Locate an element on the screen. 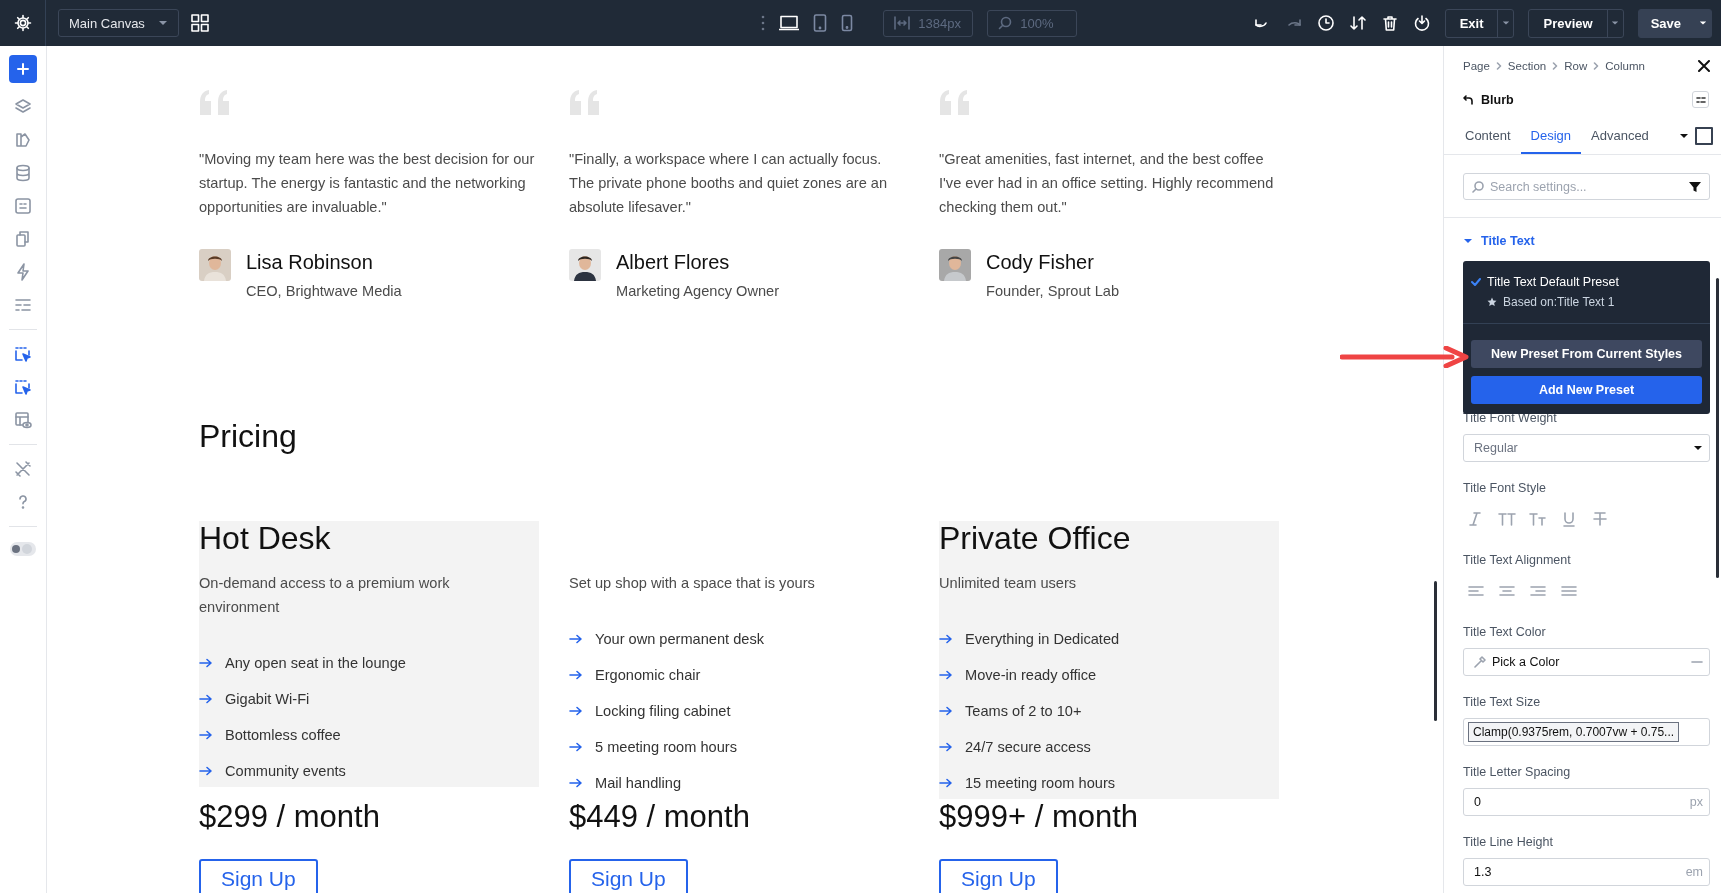 Image resolution: width=1721 pixels, height=893 pixels. author-role: Founder, Sprout Lab is located at coordinates (1053, 291).